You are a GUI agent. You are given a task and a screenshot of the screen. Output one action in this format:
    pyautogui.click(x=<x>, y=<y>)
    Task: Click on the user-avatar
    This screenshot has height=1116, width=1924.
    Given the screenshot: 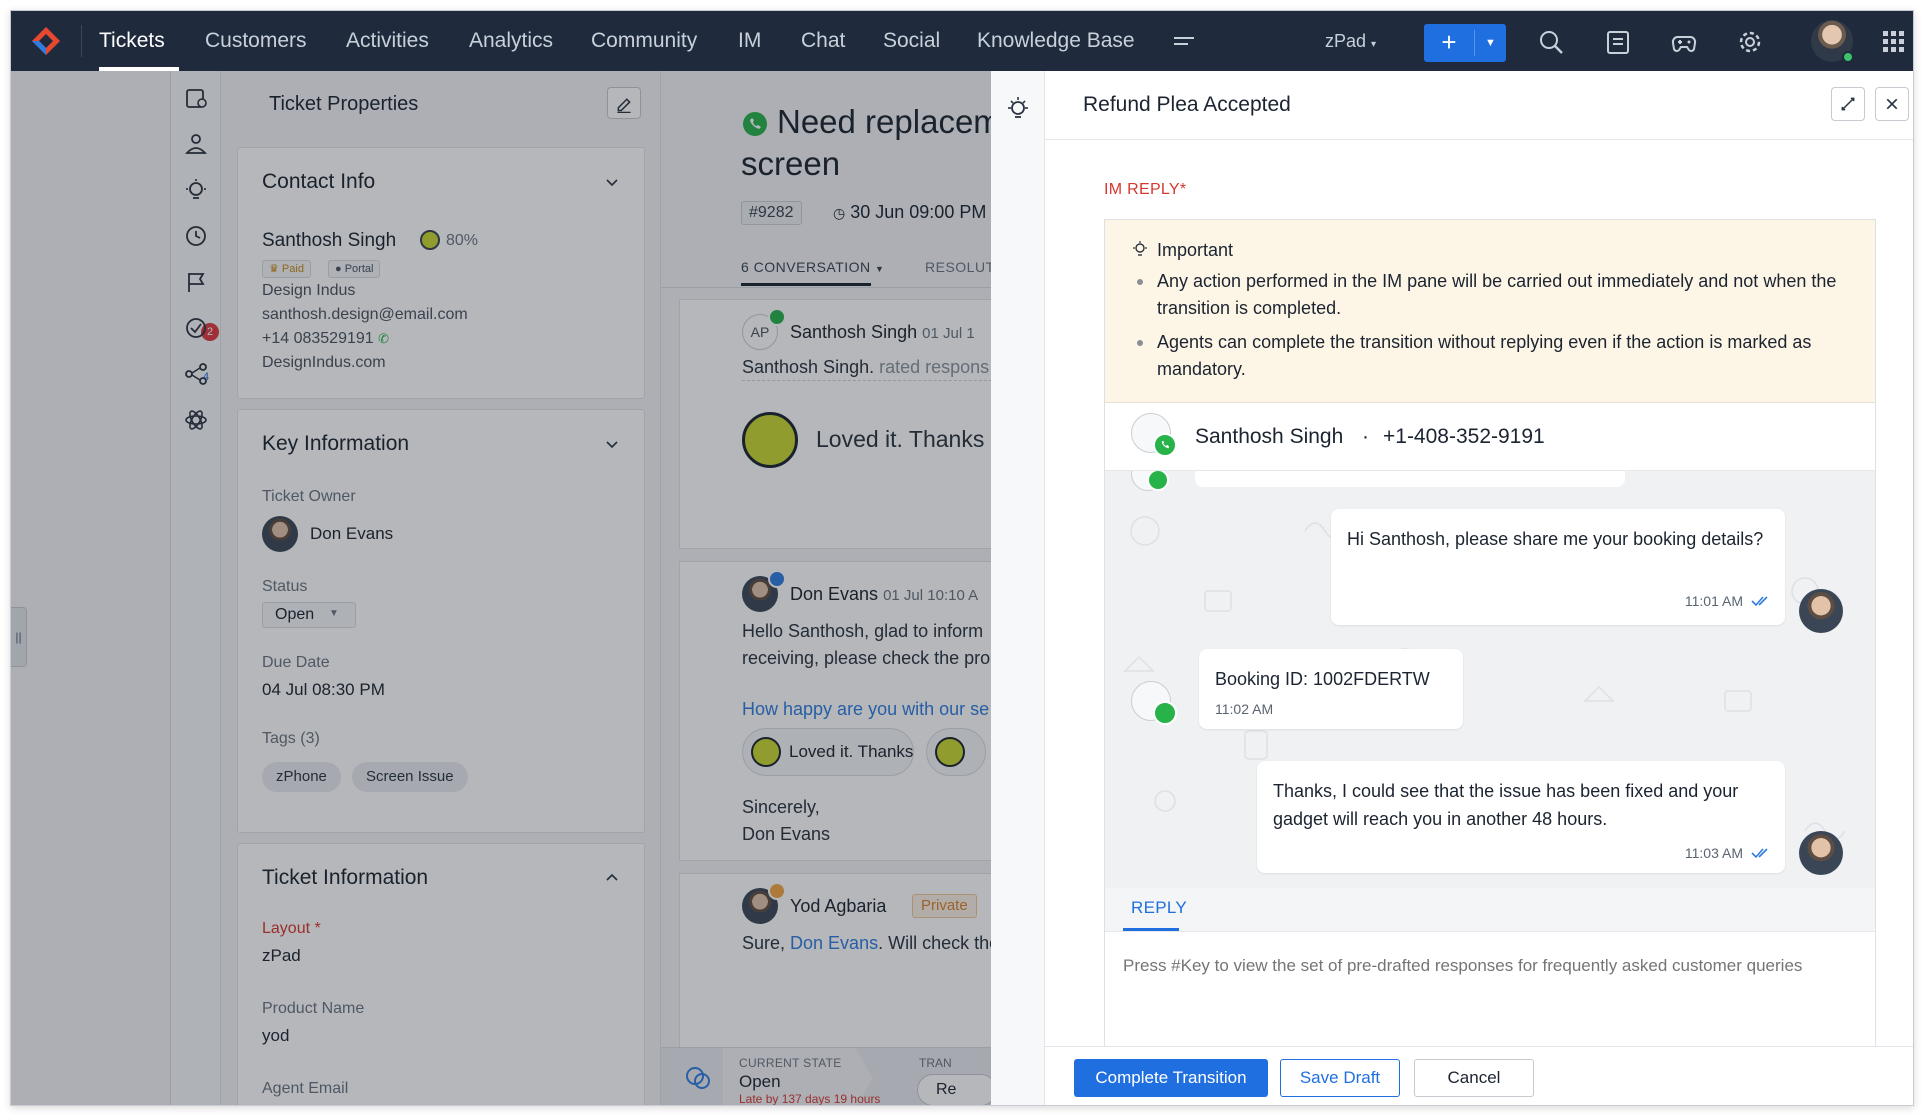 What is the action you would take?
    pyautogui.click(x=1832, y=41)
    